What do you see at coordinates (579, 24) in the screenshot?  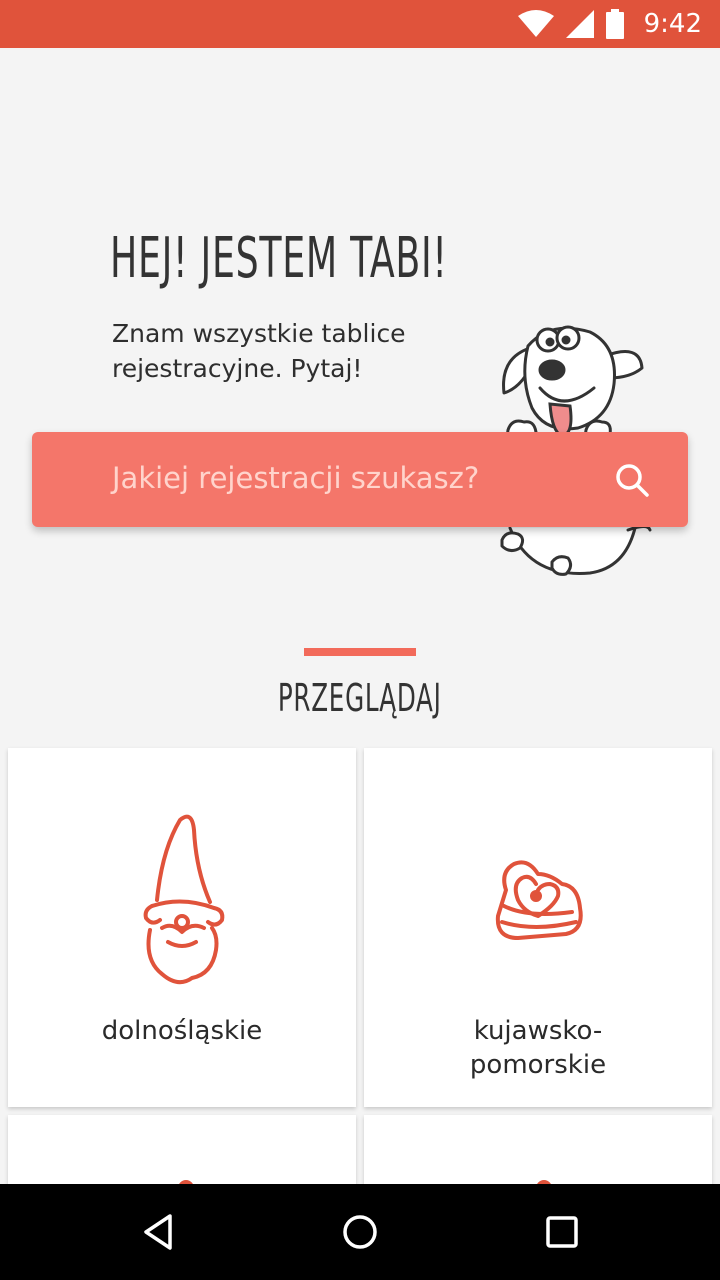 I see `signal-icon` at bounding box center [579, 24].